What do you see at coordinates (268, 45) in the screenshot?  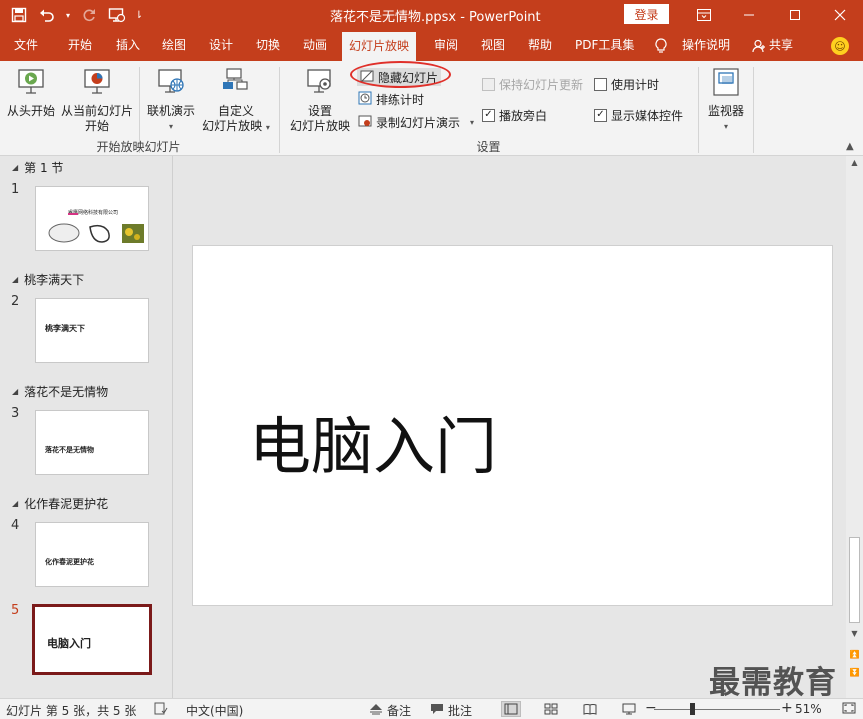 I see `tab-transitions: 切换` at bounding box center [268, 45].